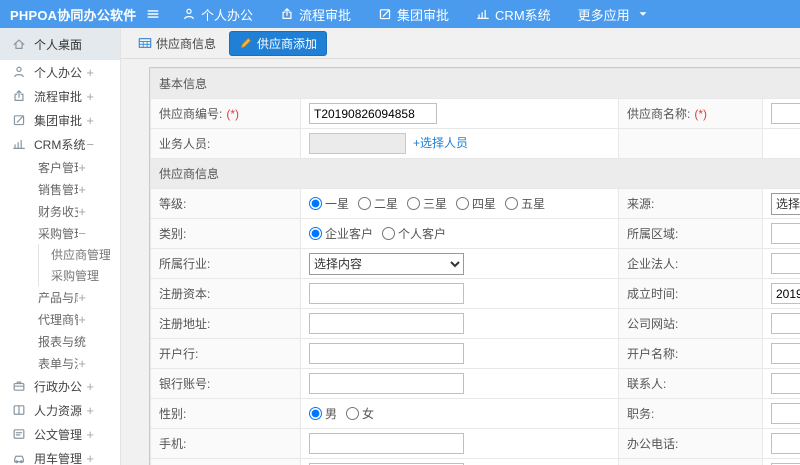 The height and width of the screenshot is (465, 800). Describe the element at coordinates (329, 204) in the screenshot. I see `level-radio-1: 一星` at that location.